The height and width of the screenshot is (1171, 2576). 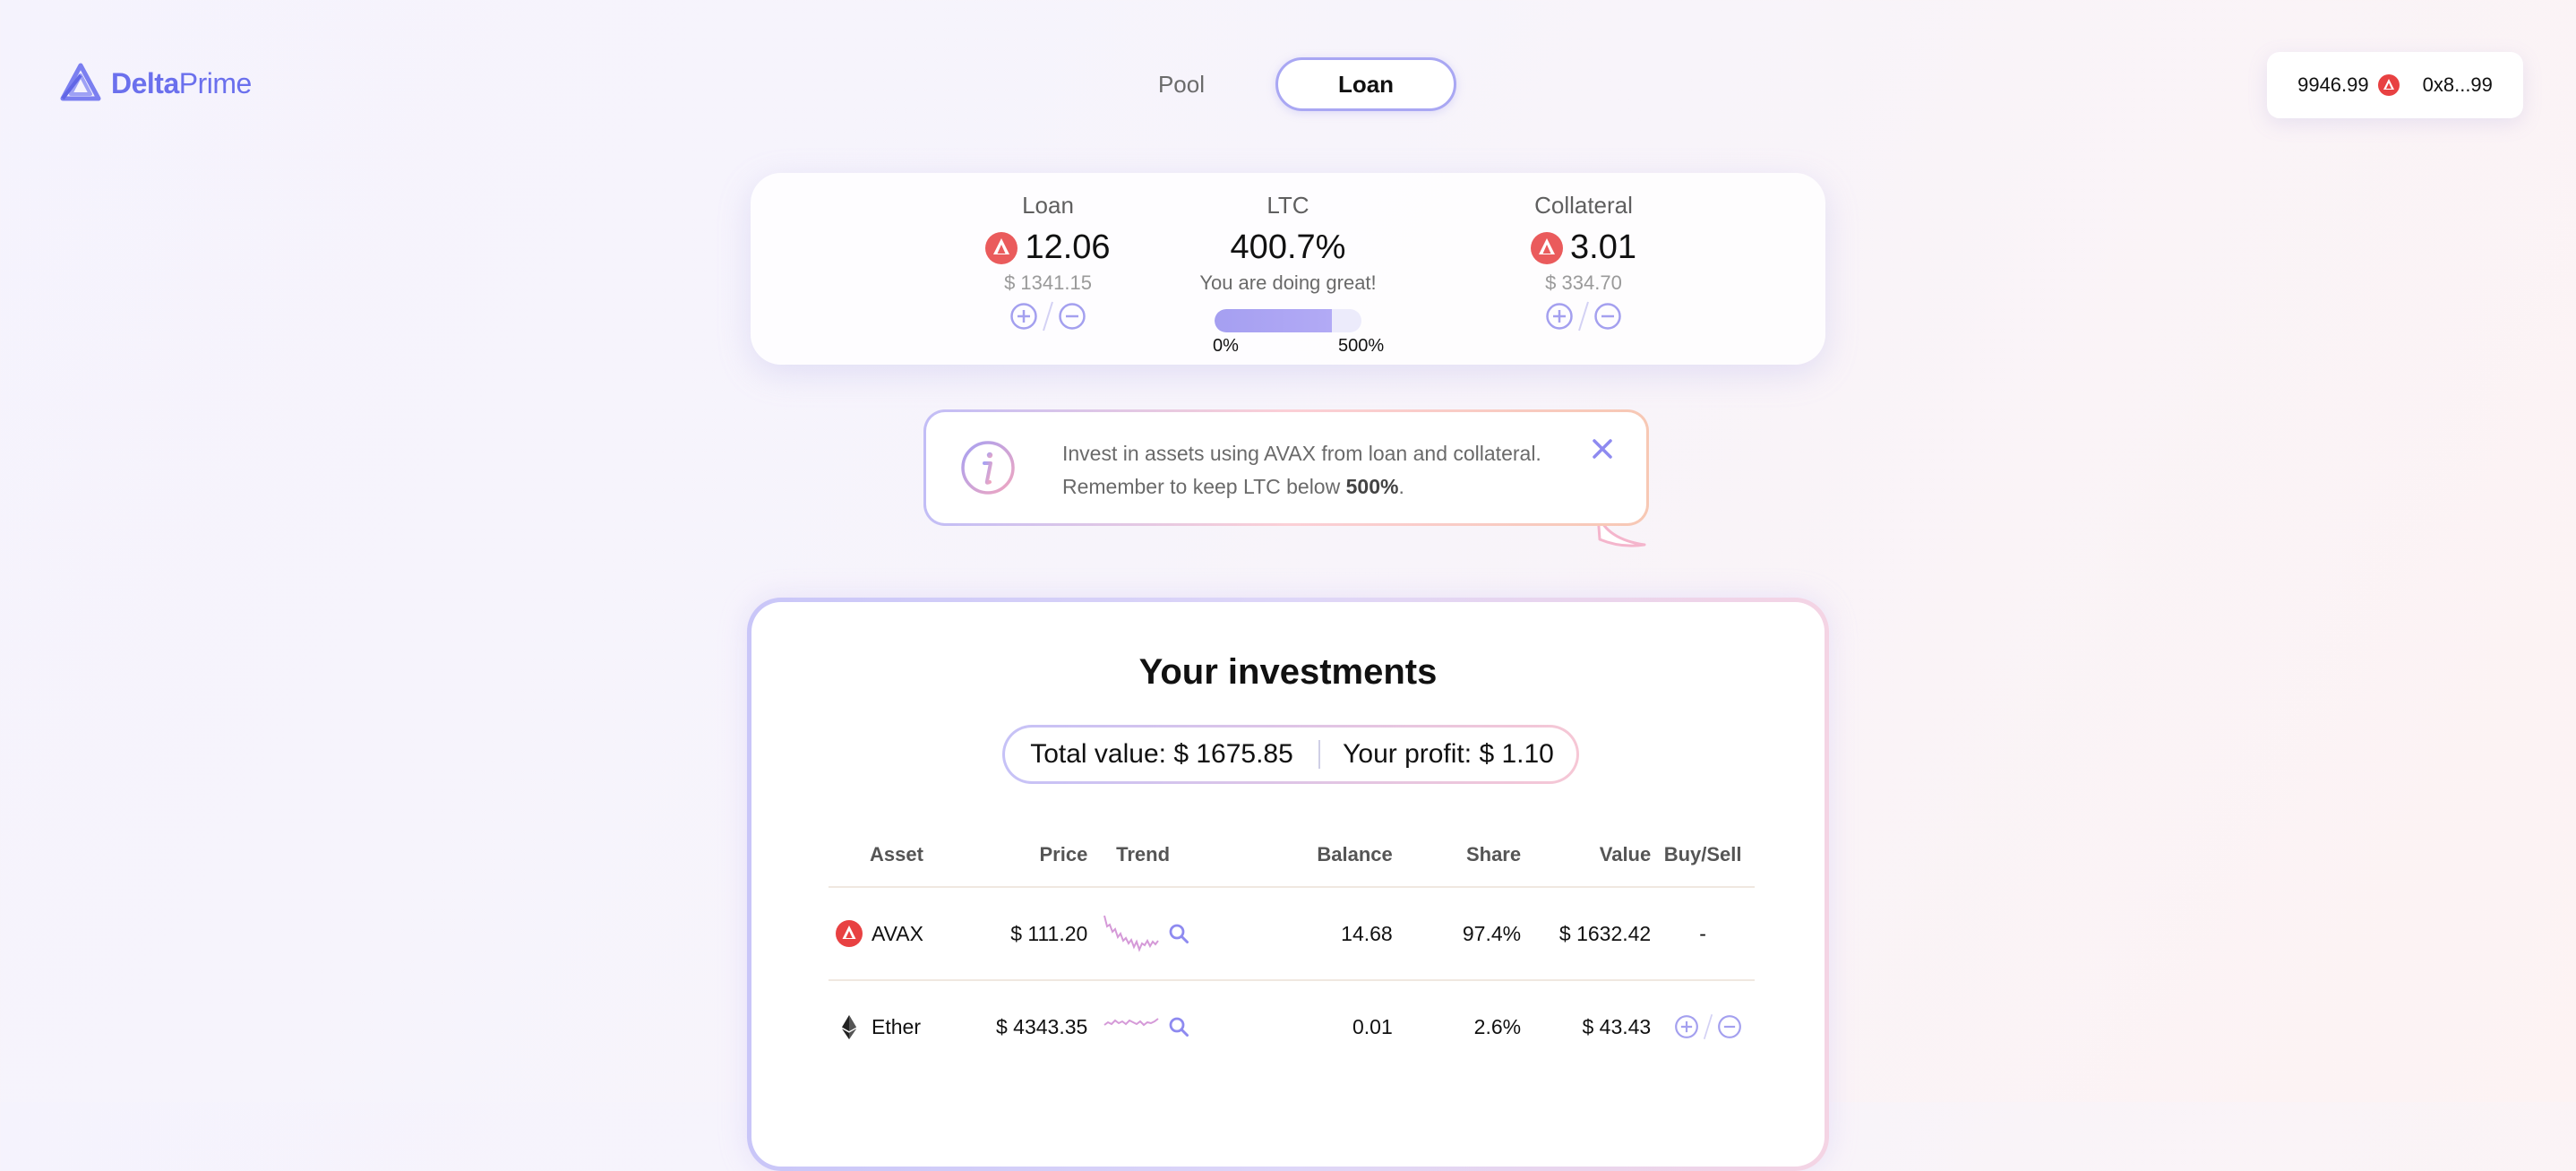 I want to click on asset-name: Ether, so click(x=896, y=1026).